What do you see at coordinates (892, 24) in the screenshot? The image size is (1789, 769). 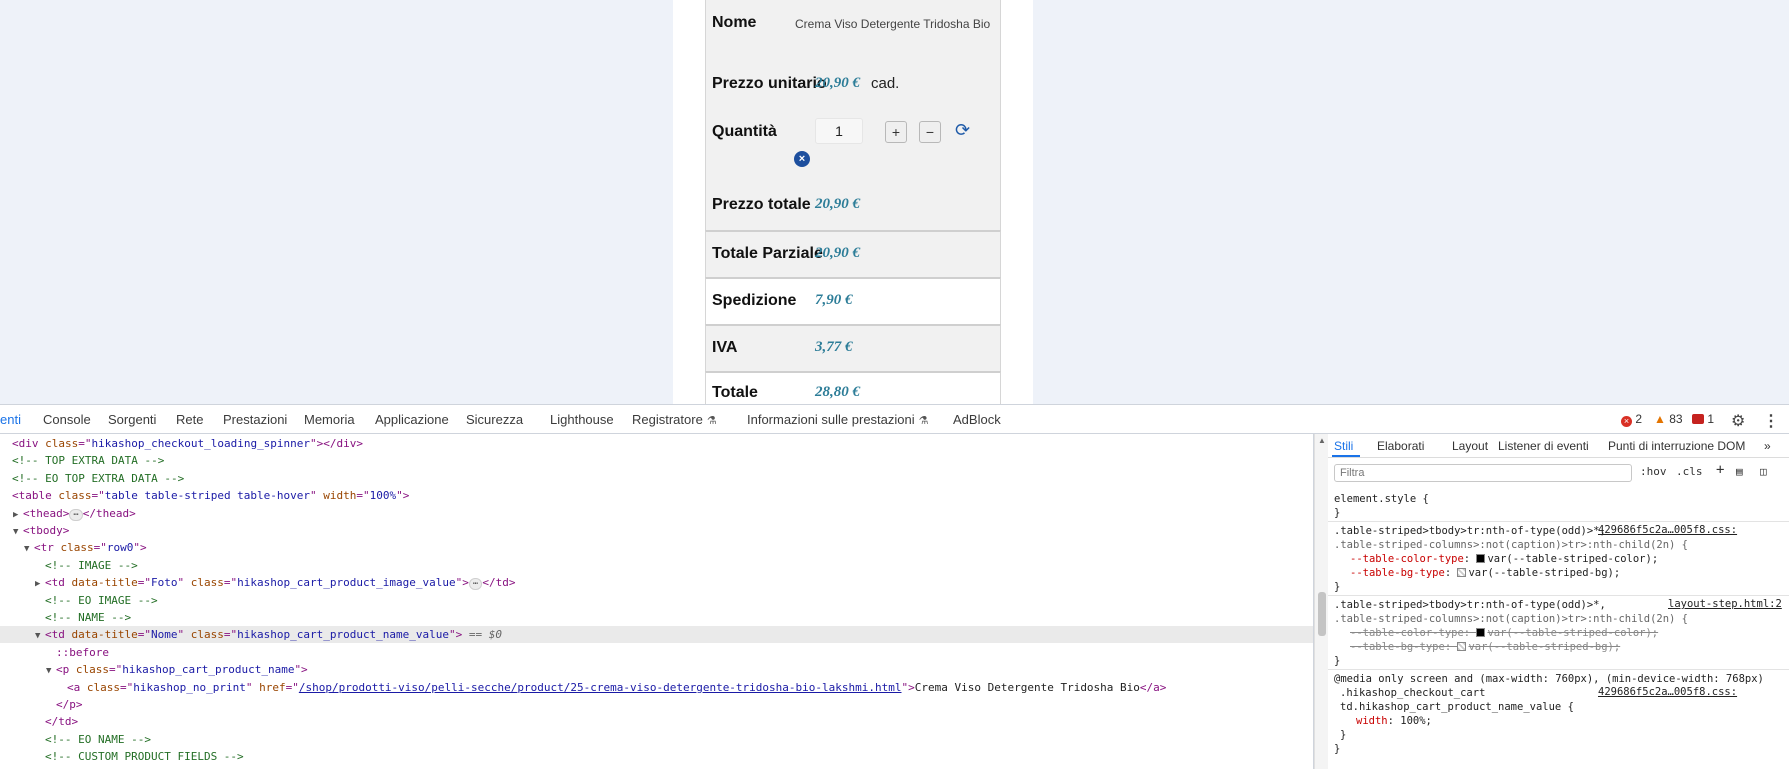 I see `product-name: Crema Viso Detergente Tridosha Bio` at bounding box center [892, 24].